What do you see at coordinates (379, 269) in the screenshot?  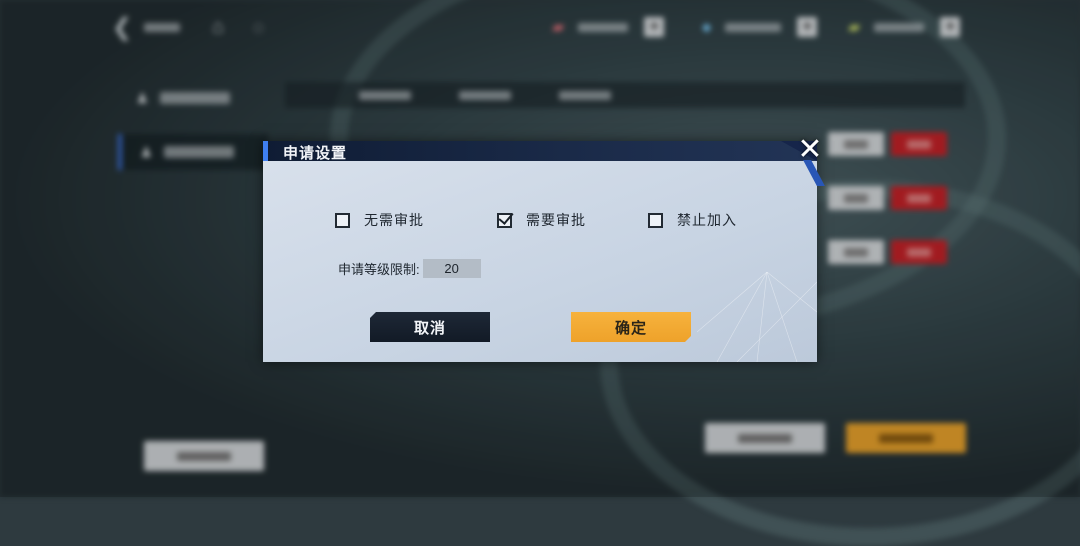 I see `level-limit-label: 申请等级限制:` at bounding box center [379, 269].